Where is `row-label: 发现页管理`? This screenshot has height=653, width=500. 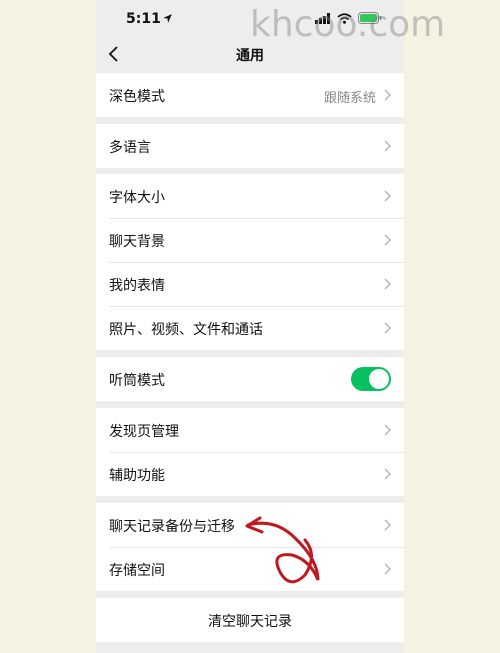 row-label: 发现页管理 is located at coordinates (144, 432).